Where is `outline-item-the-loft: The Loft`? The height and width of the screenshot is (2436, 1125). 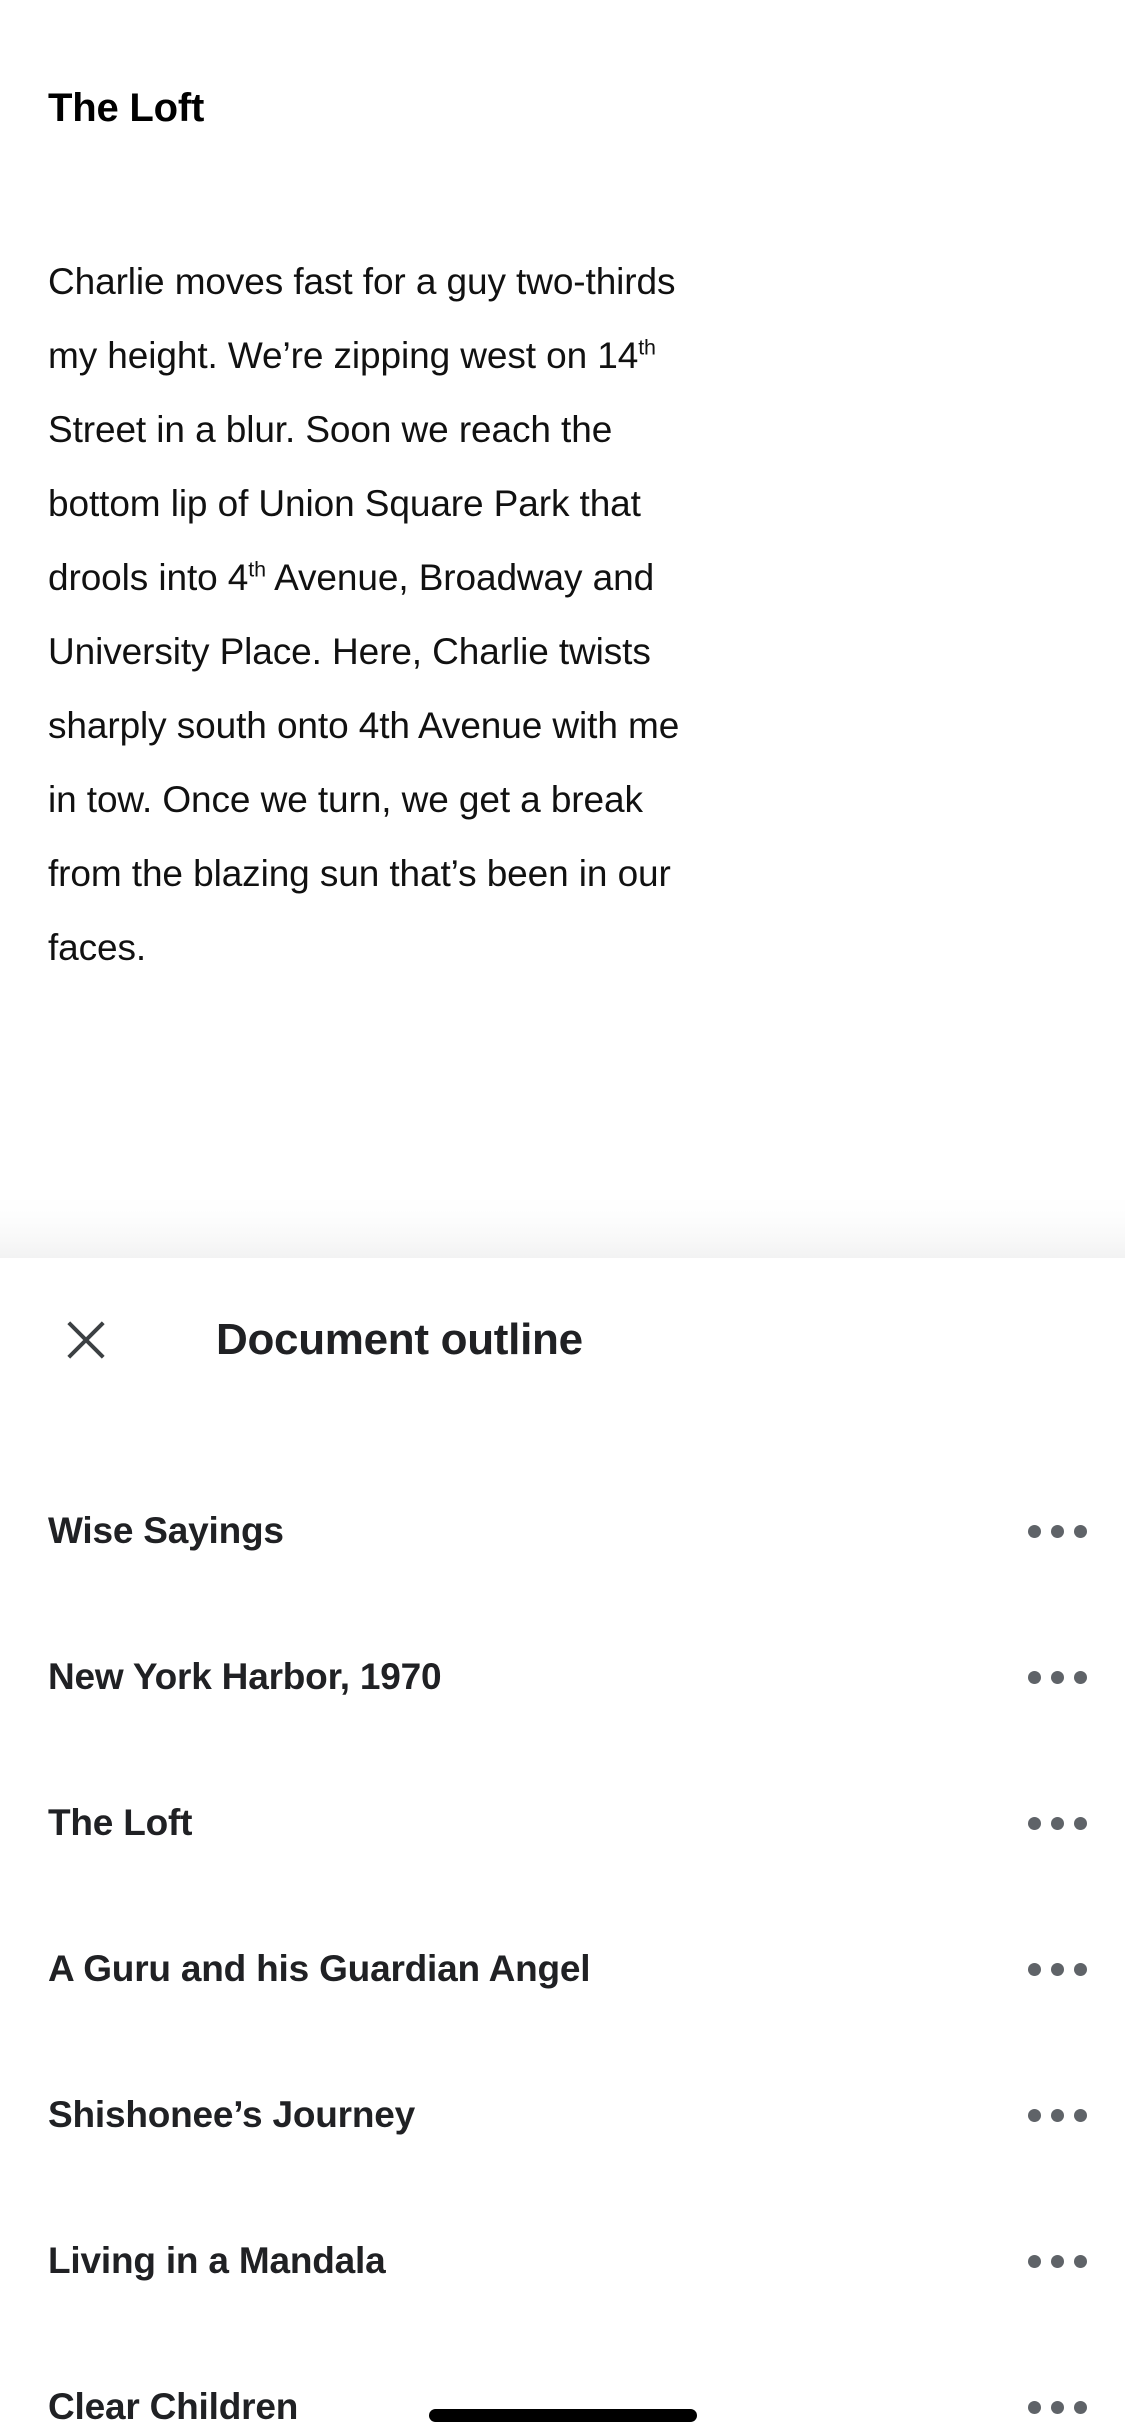 outline-item-the-loft: The Loft is located at coordinates (562, 1823).